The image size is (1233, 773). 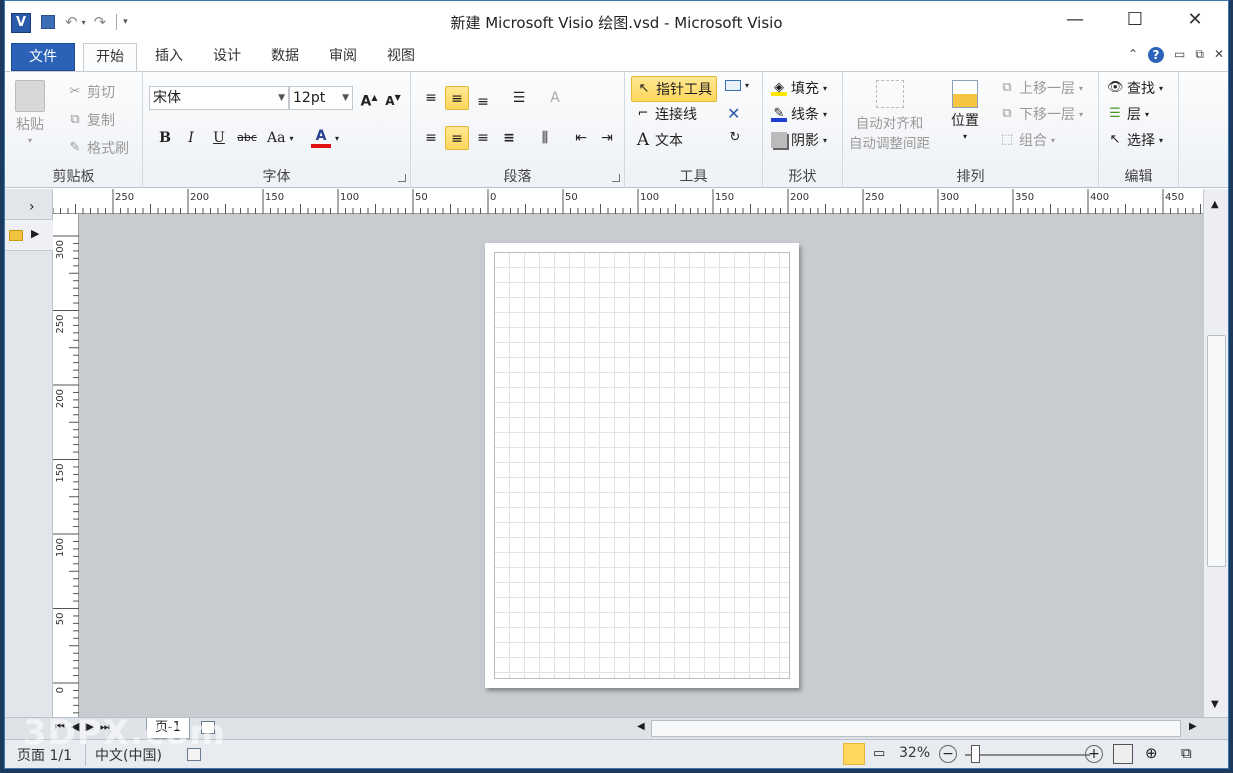 What do you see at coordinates (1007, 139) in the screenshot?
I see `group-icon: ⬚` at bounding box center [1007, 139].